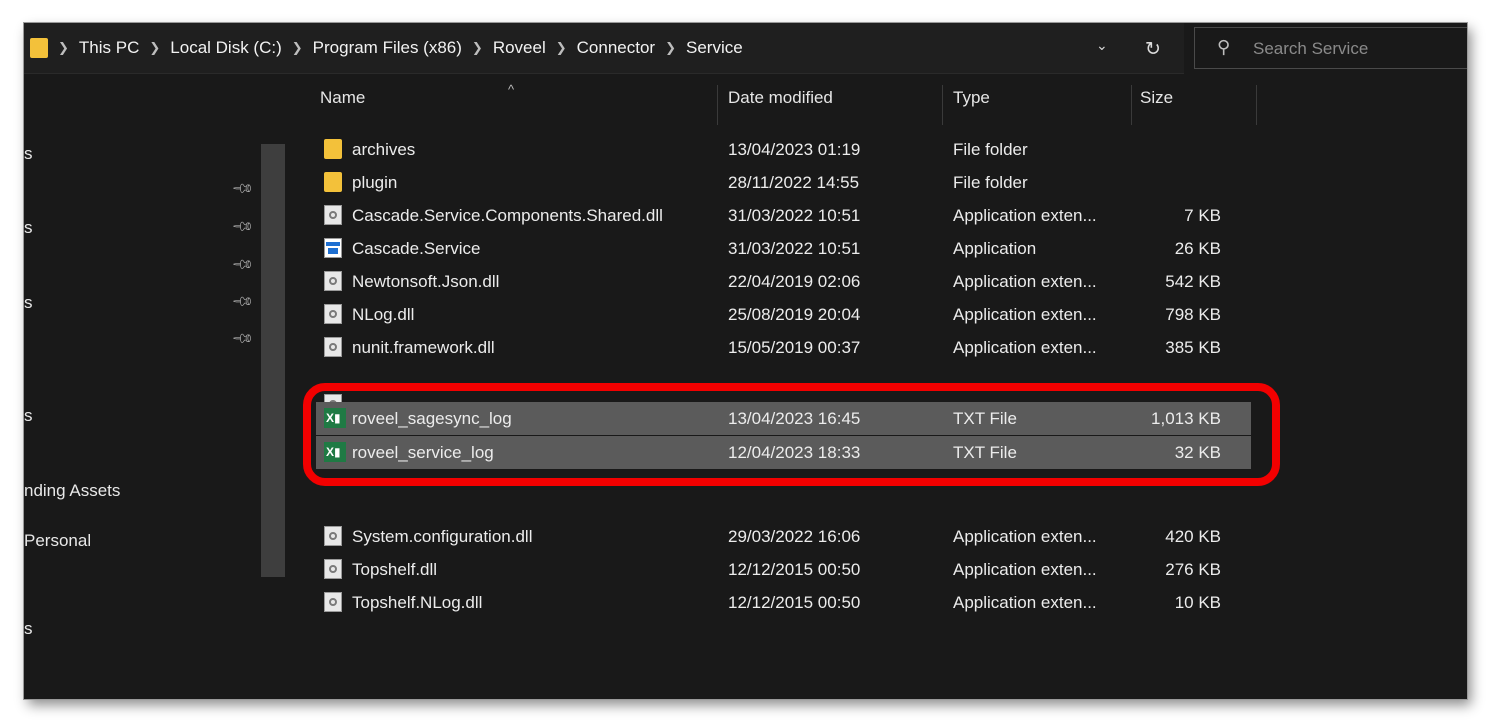  I want to click on breadcrumb-connector: Connector, so click(616, 48).